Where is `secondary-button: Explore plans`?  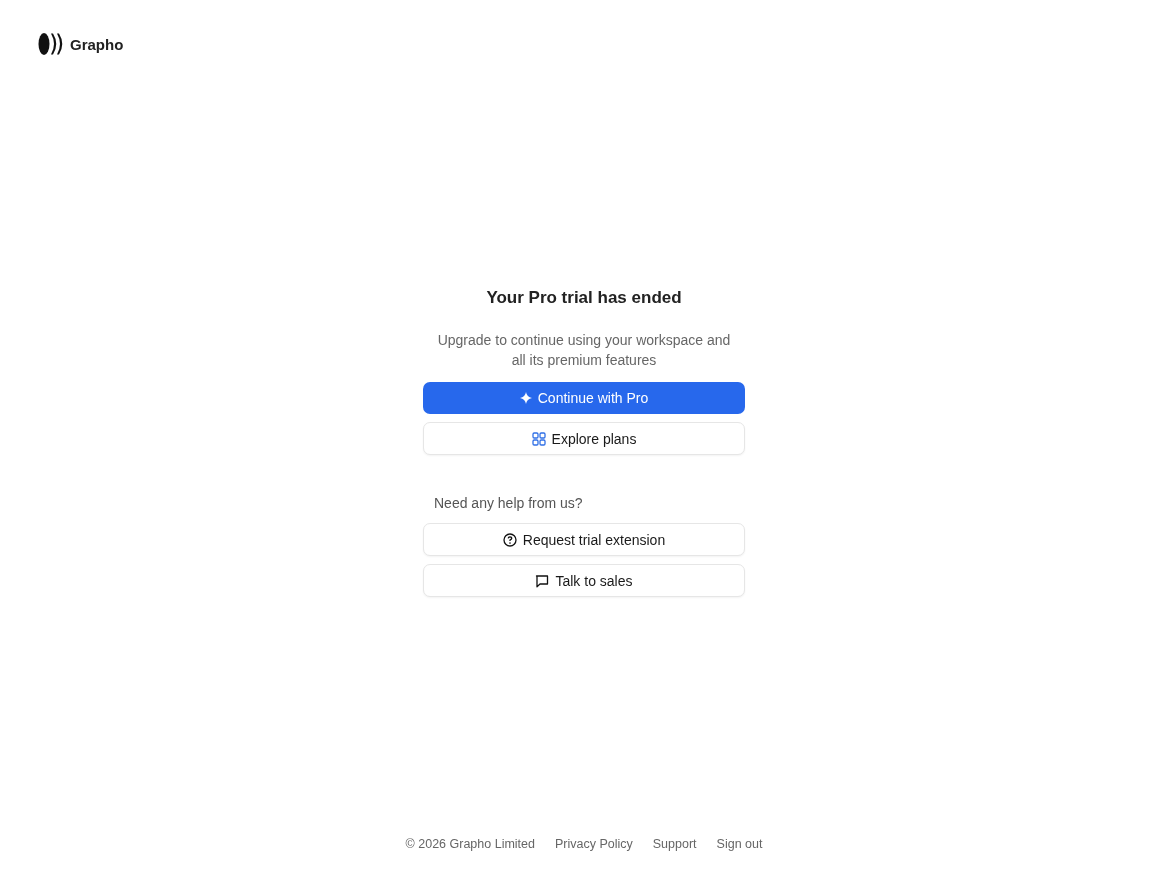
secondary-button: Explore plans is located at coordinates (584, 438).